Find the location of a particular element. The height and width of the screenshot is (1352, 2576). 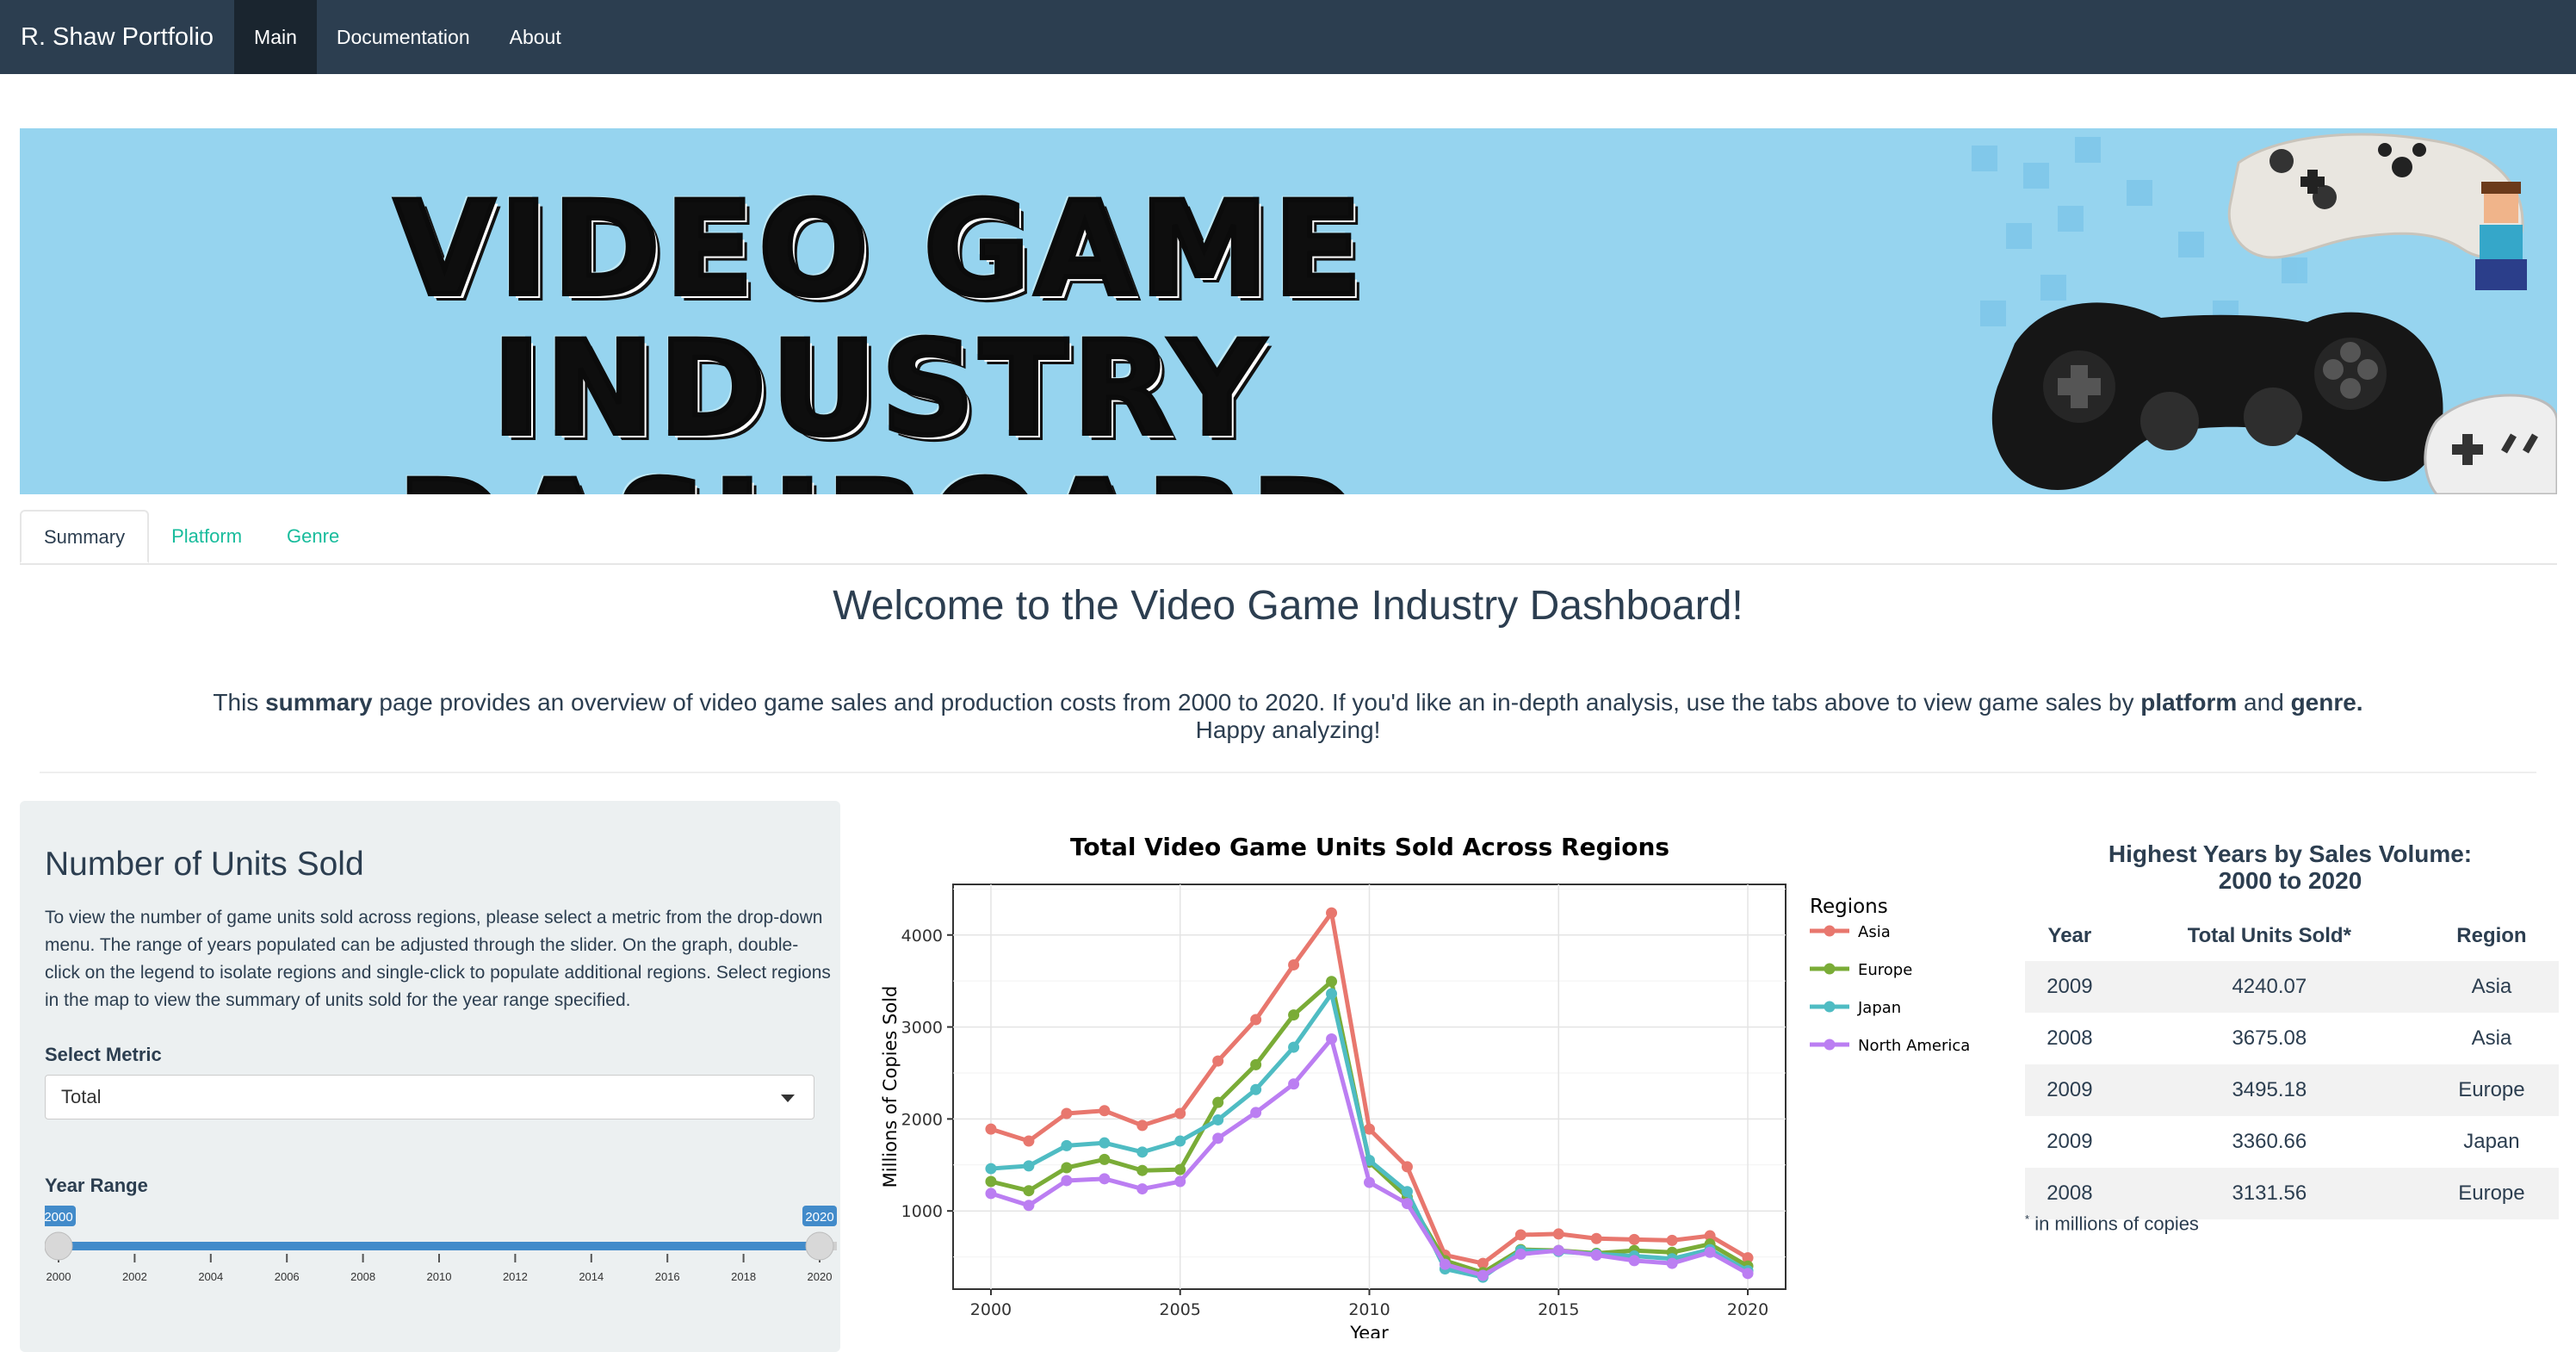

nav-item-main: Main is located at coordinates (275, 37).